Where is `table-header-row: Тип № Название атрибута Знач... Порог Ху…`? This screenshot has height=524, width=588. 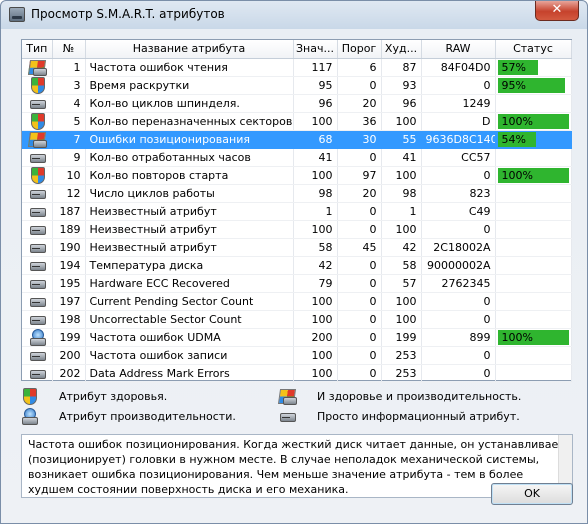
table-header-row: Тип № Название атрибута Знач... Порог Ху… is located at coordinates (297, 49).